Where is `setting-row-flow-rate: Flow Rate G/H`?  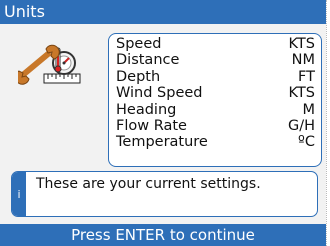 setting-row-flow-rate: Flow Rate G/H is located at coordinates (215, 126).